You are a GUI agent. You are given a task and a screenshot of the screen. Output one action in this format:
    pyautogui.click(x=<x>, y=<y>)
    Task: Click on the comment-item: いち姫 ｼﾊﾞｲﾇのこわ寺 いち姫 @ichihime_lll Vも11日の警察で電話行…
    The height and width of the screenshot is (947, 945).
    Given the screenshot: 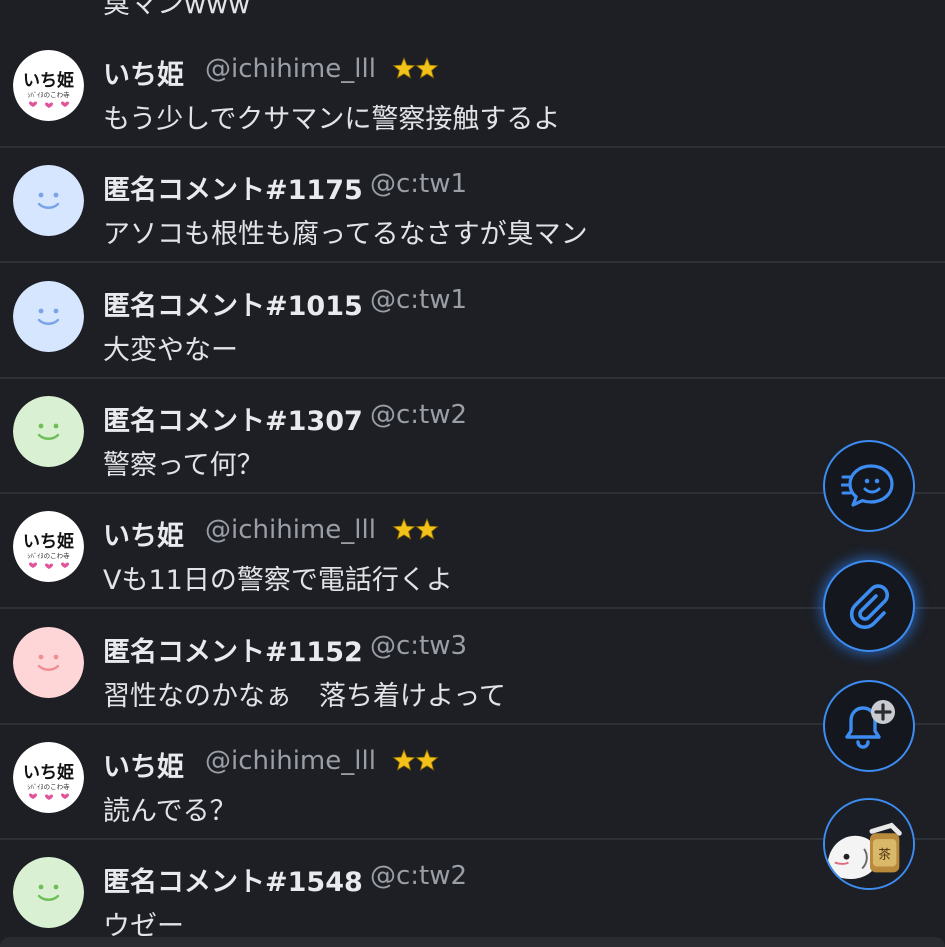 What is the action you would take?
    pyautogui.click(x=472, y=552)
    